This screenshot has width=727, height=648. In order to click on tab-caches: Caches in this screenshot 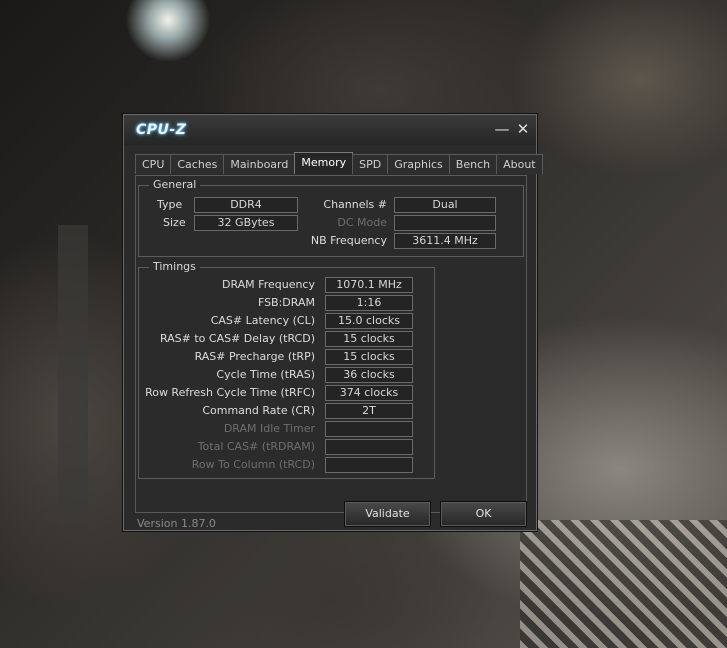, I will do `click(197, 164)`.